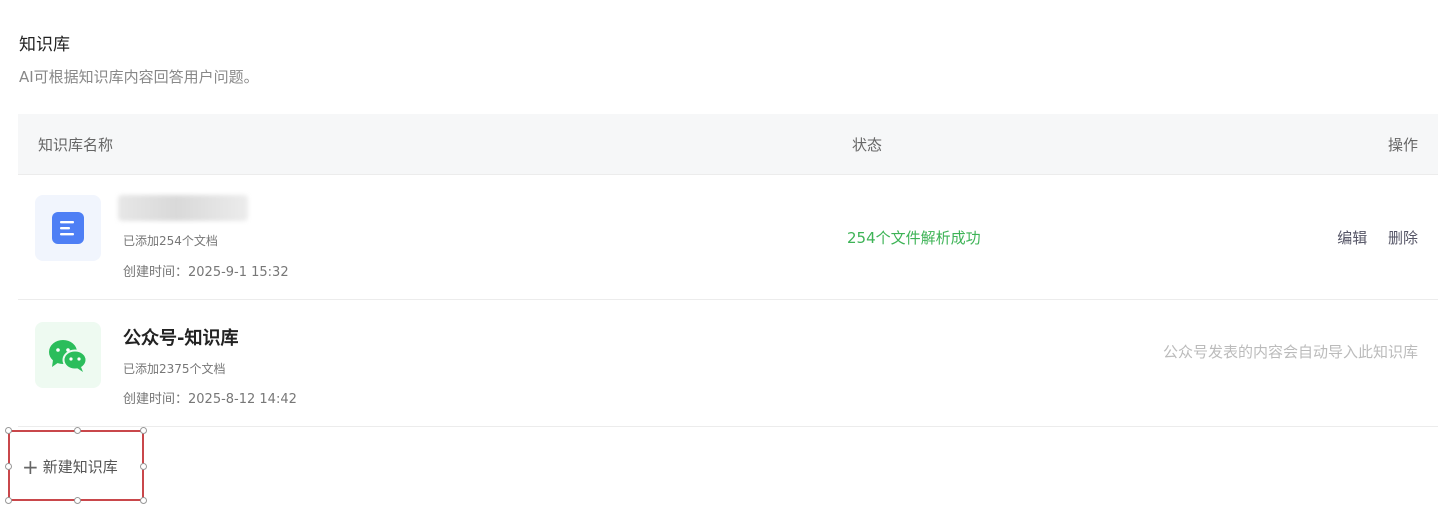 Image resolution: width=1440 pixels, height=511 pixels. What do you see at coordinates (181, 338) in the screenshot?
I see `kb-name: 公众号-知识库` at bounding box center [181, 338].